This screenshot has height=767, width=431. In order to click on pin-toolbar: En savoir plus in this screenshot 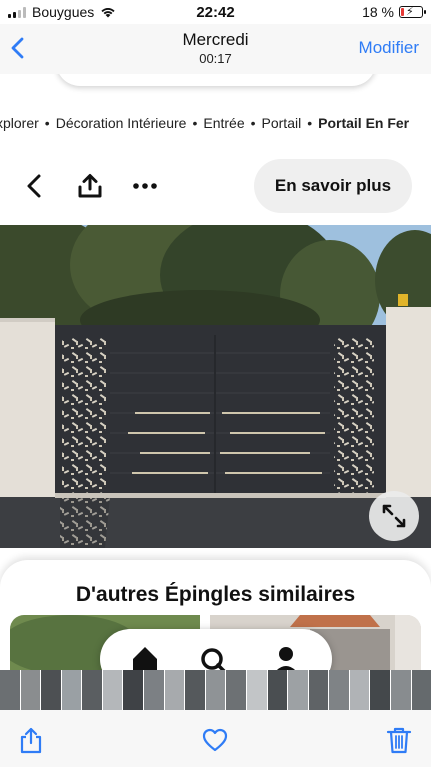, I will do `click(215, 187)`.